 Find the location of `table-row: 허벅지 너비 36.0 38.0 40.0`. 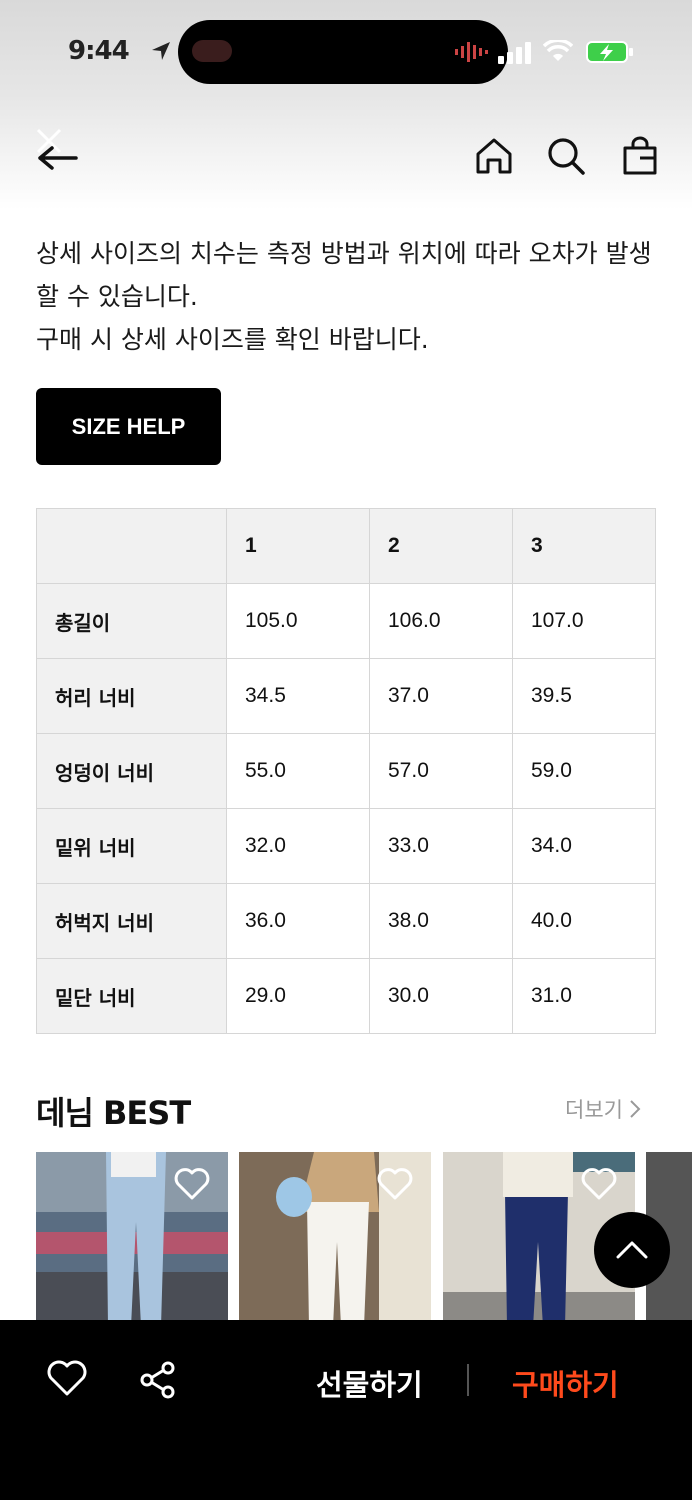

table-row: 허벅지 너비 36.0 38.0 40.0 is located at coordinates (346, 921).